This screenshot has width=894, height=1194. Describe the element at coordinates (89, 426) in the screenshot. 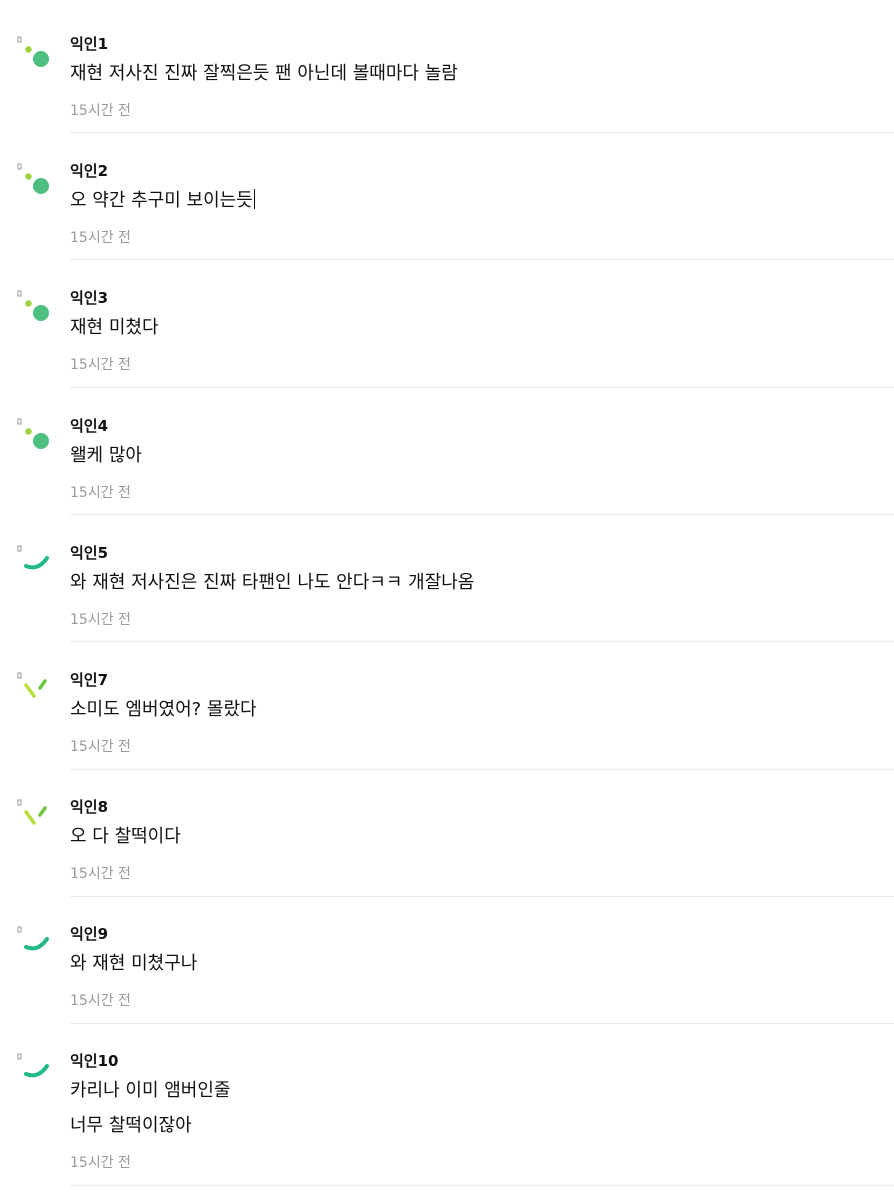

I see `comment-author: 익인4` at that location.